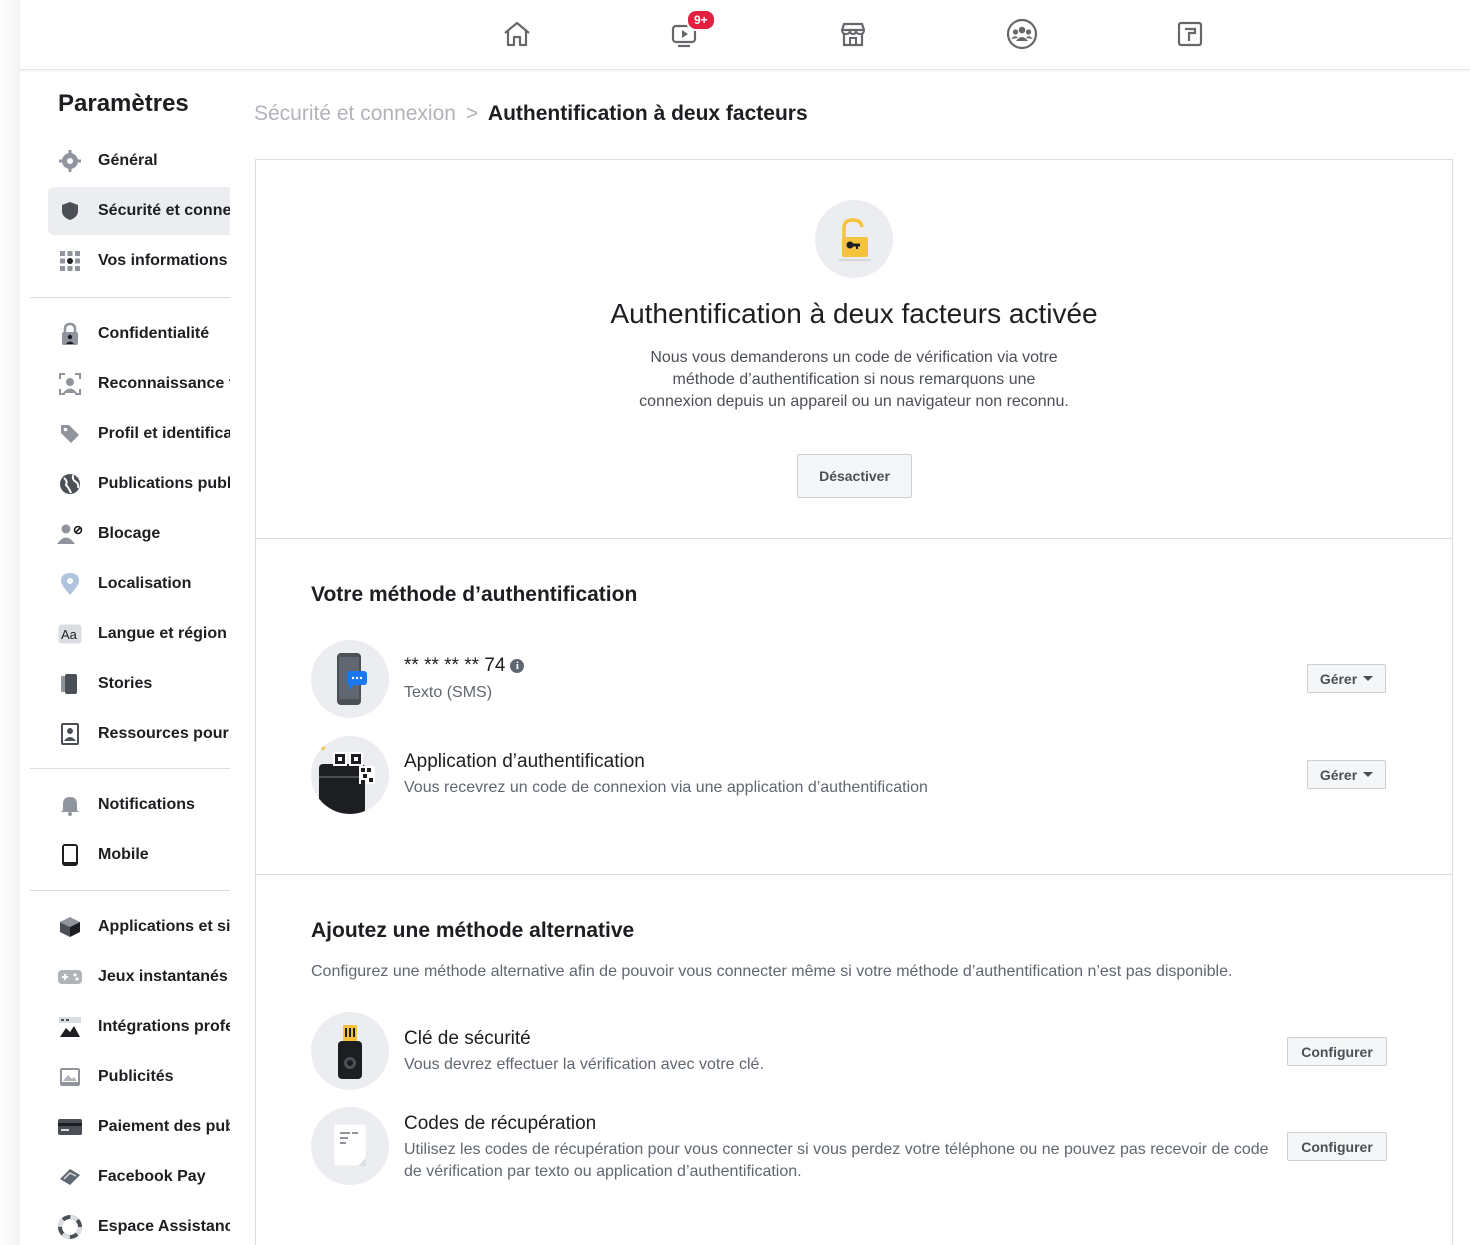 Image resolution: width=1470 pixels, height=1245 pixels. I want to click on sidebar-item-profile-tagging: Profil et identification, so click(139, 434).